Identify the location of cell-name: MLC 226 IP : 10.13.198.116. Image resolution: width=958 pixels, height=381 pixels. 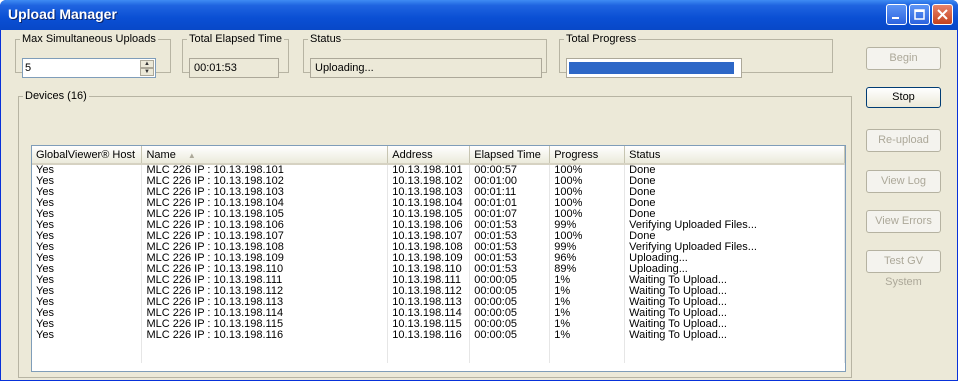
(265, 335).